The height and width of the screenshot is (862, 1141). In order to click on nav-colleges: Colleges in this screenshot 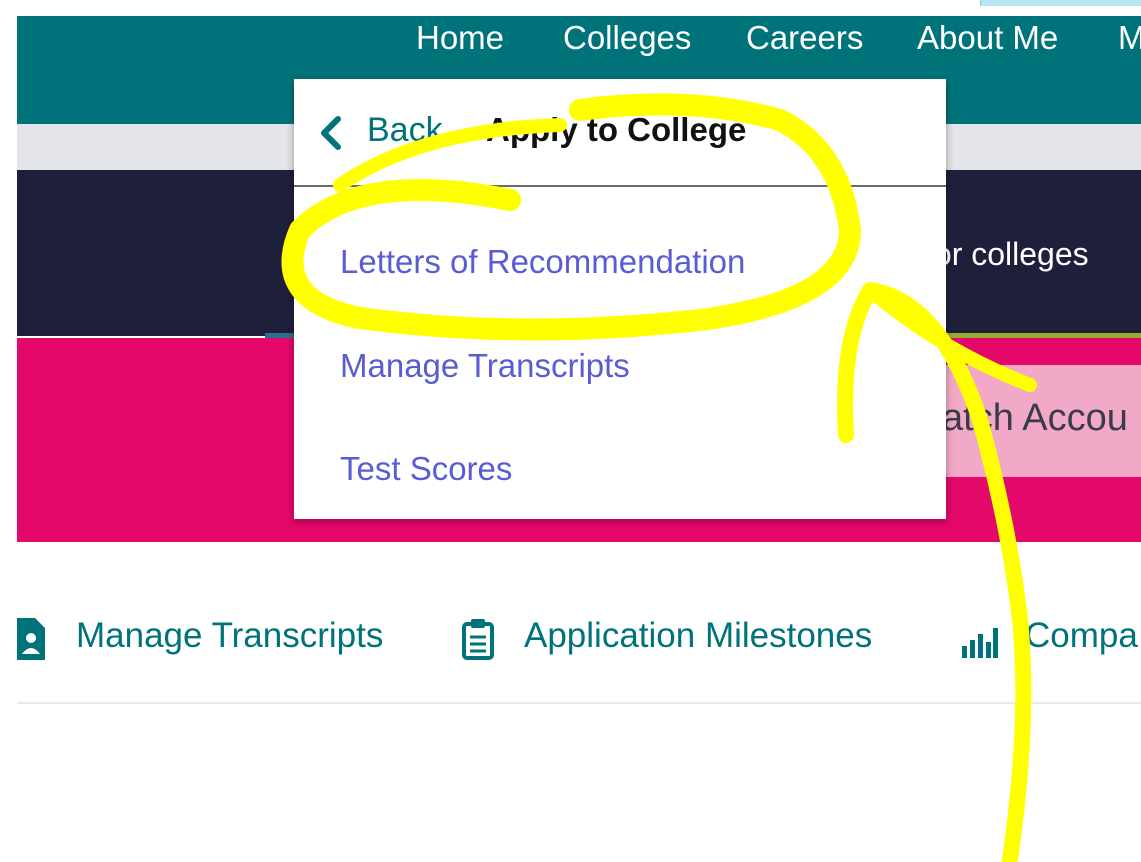, I will do `click(627, 38)`.